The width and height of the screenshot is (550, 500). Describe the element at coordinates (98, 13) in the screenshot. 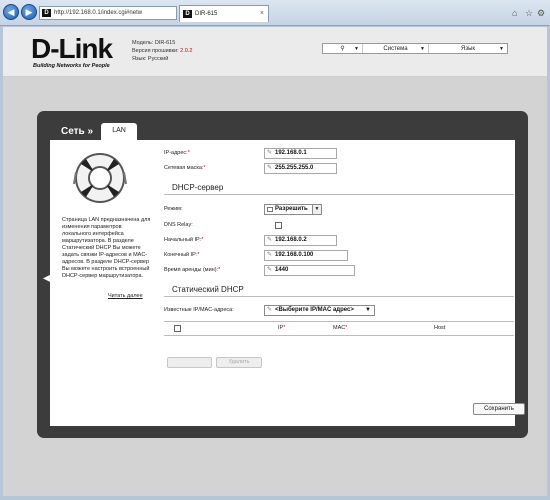

I see `address-text: http://192.168.0.1/index.cgi#netw` at that location.